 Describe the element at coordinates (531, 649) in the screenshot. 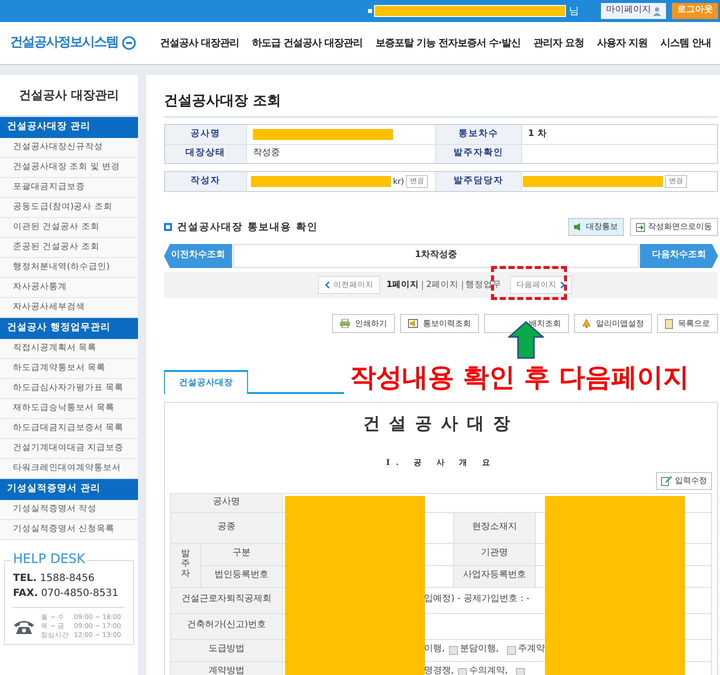

I see `checkbox-label: 주계약` at that location.